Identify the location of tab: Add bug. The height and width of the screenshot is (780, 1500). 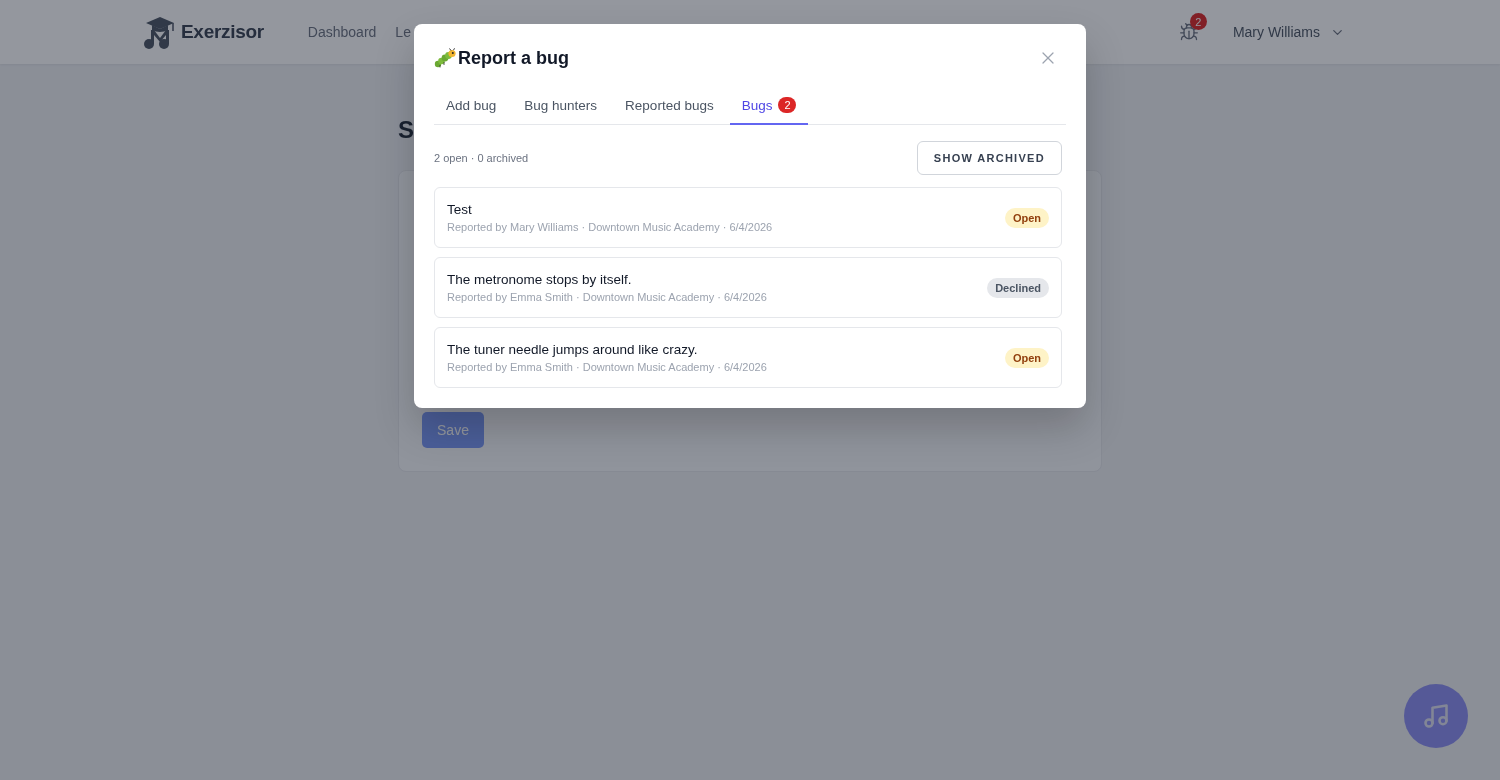
(471, 106).